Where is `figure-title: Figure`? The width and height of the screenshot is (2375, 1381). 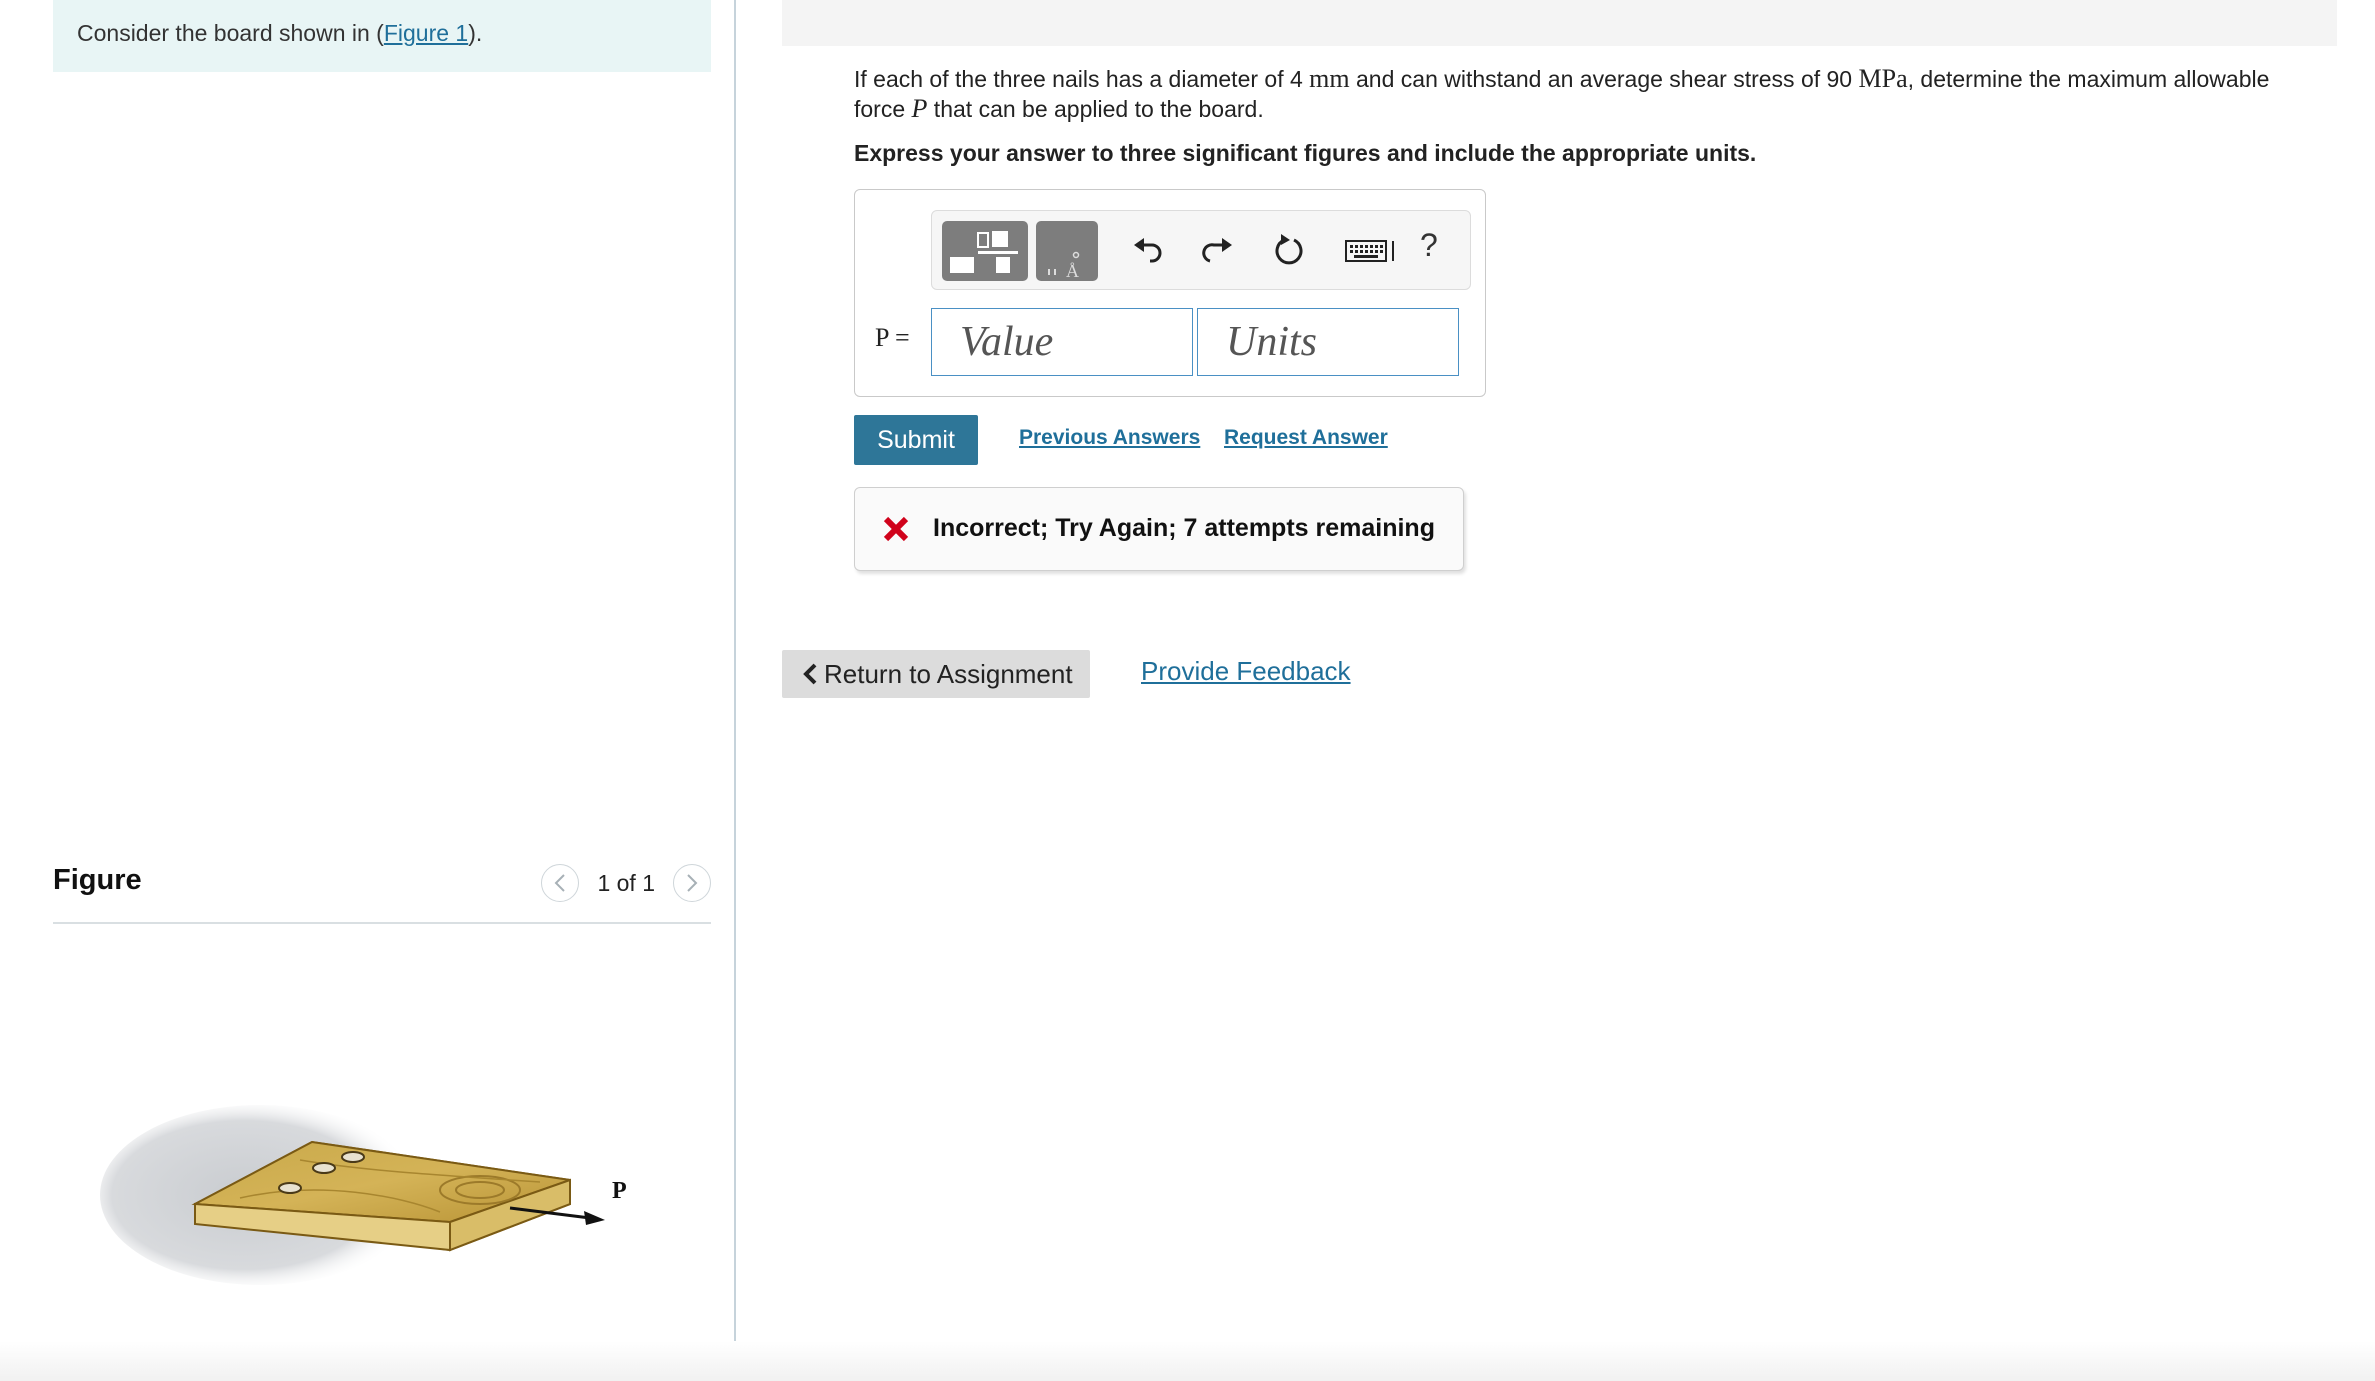 figure-title: Figure is located at coordinates (97, 880).